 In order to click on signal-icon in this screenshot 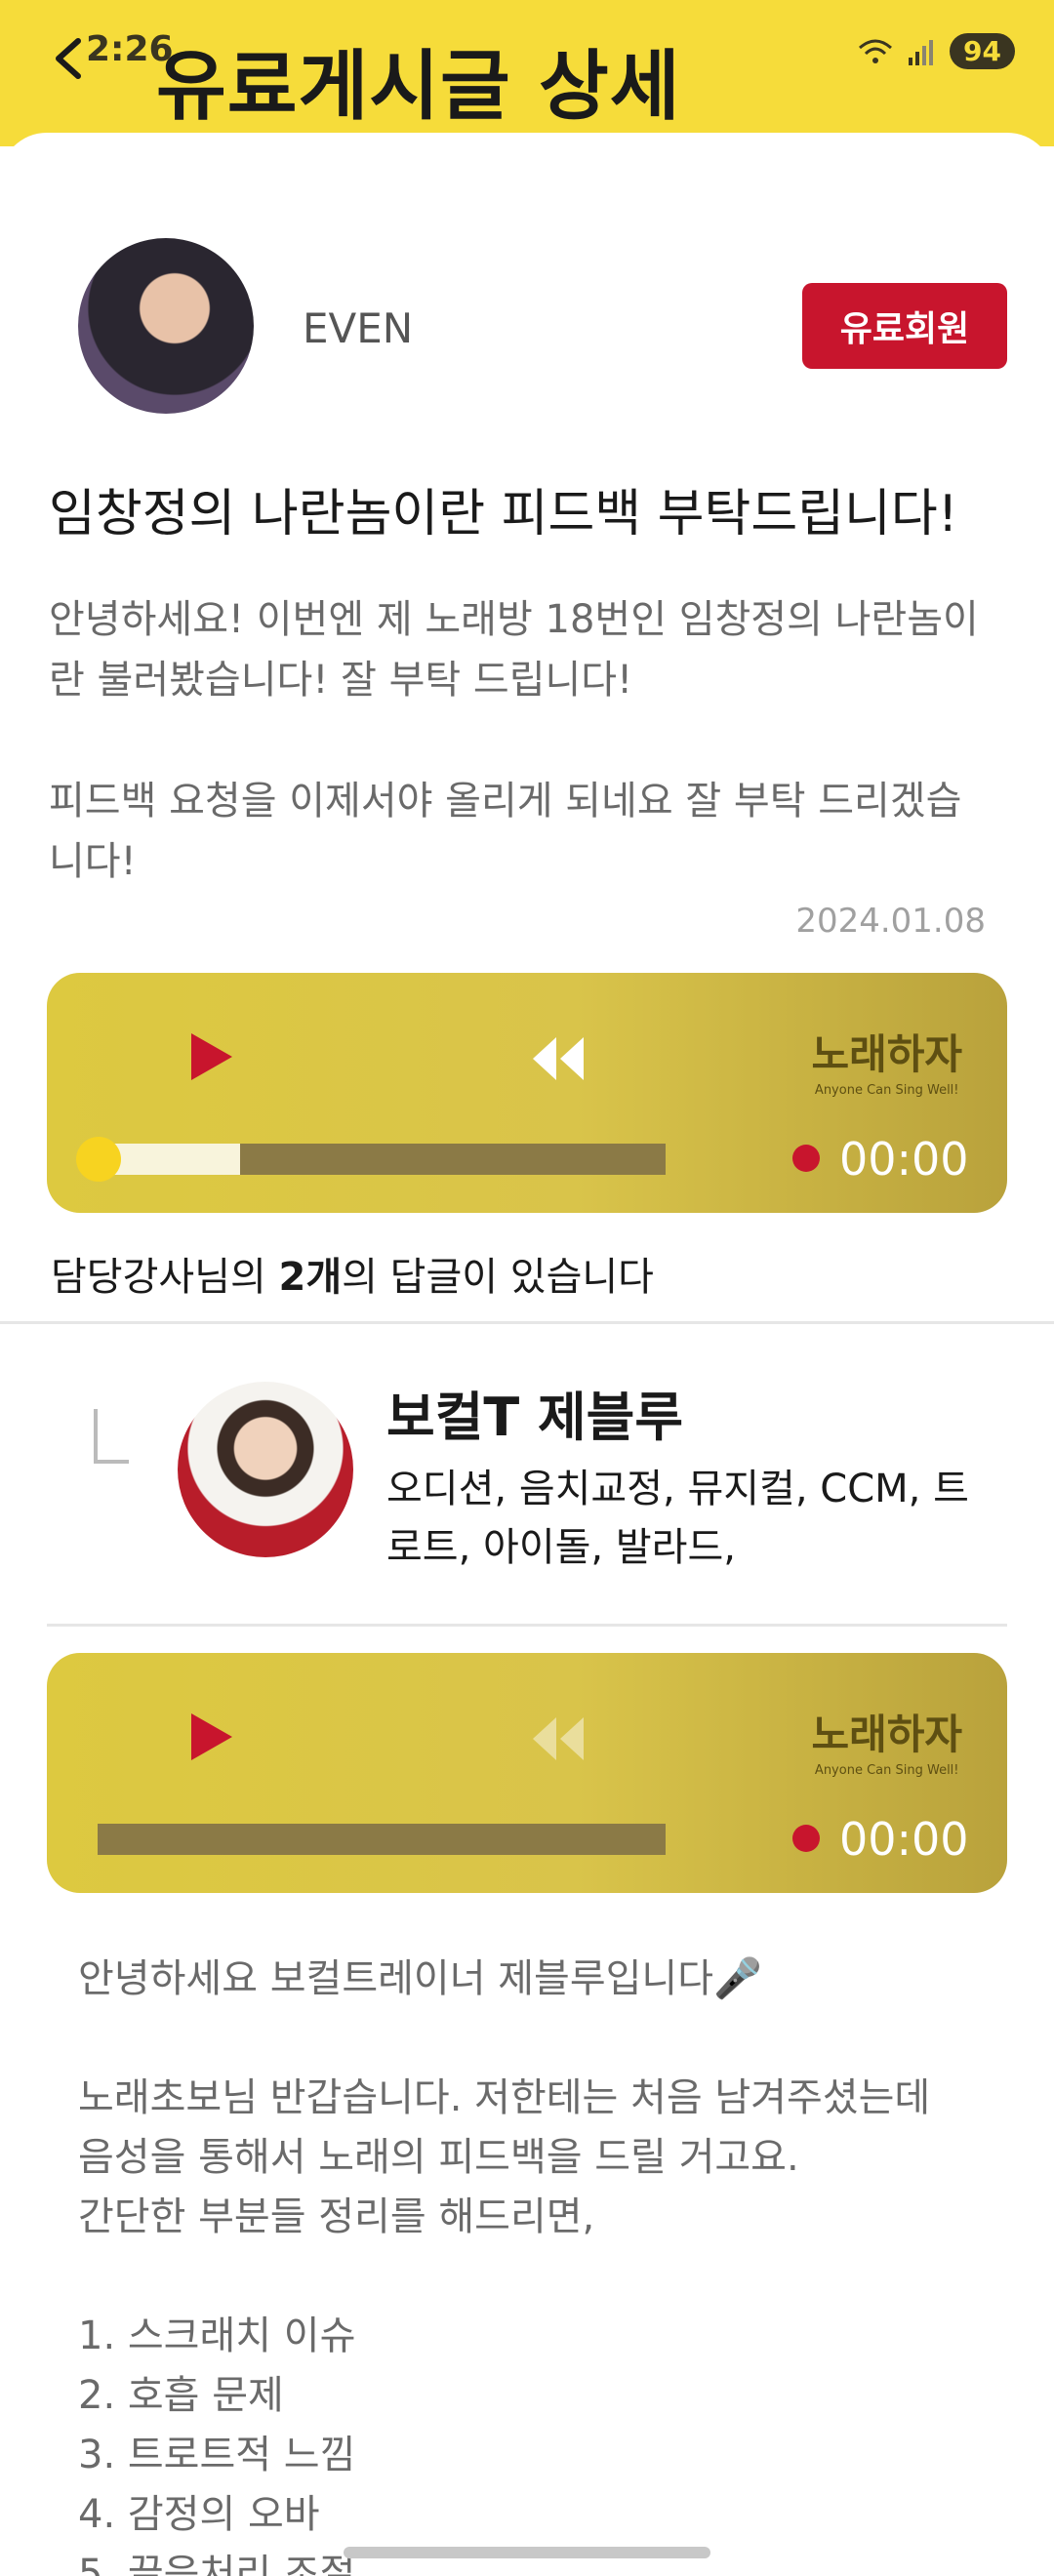, I will do `click(922, 52)`.